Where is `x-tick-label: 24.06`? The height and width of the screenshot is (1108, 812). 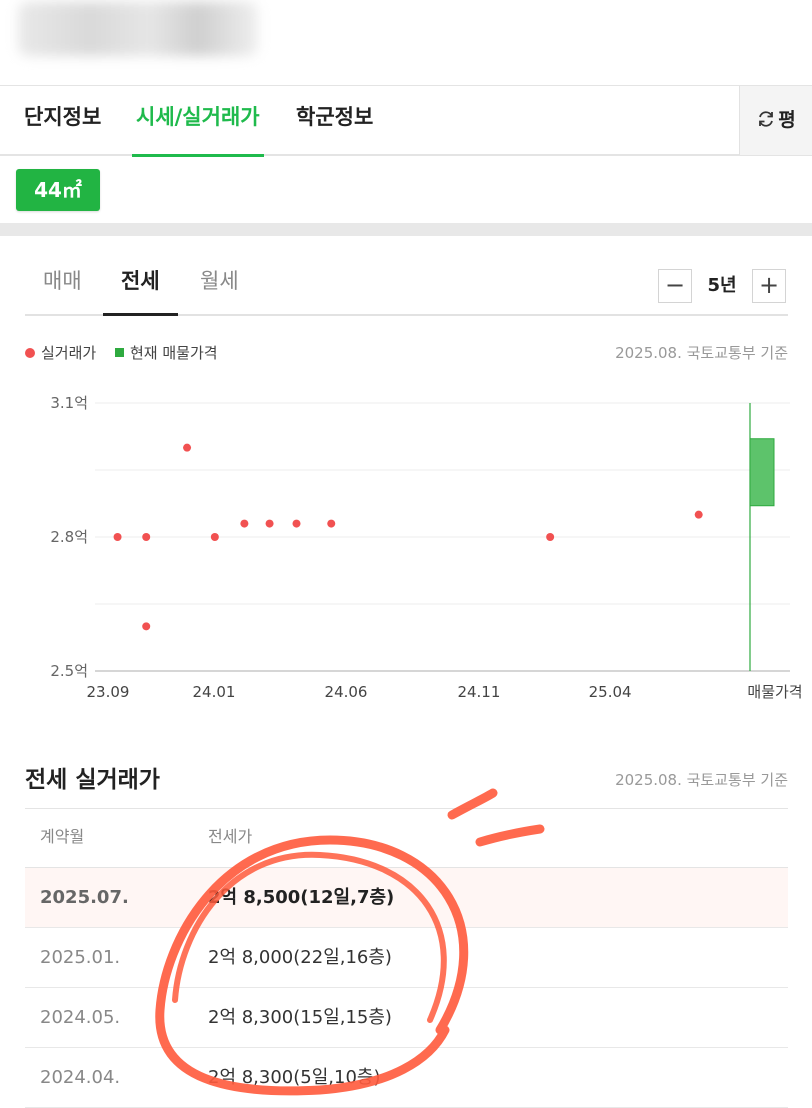
x-tick-label: 24.06 is located at coordinates (346, 692).